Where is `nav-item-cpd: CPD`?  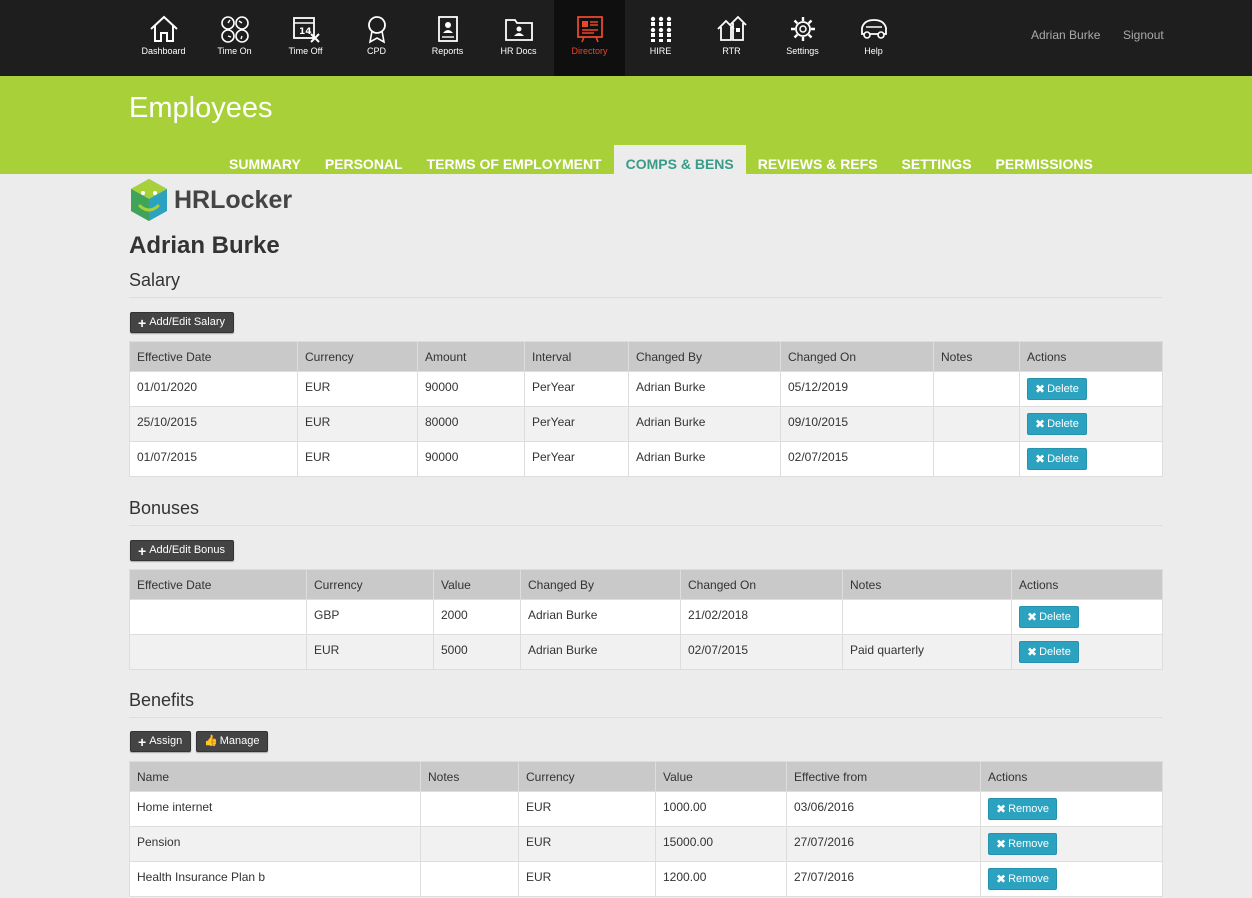 nav-item-cpd: CPD is located at coordinates (376, 38).